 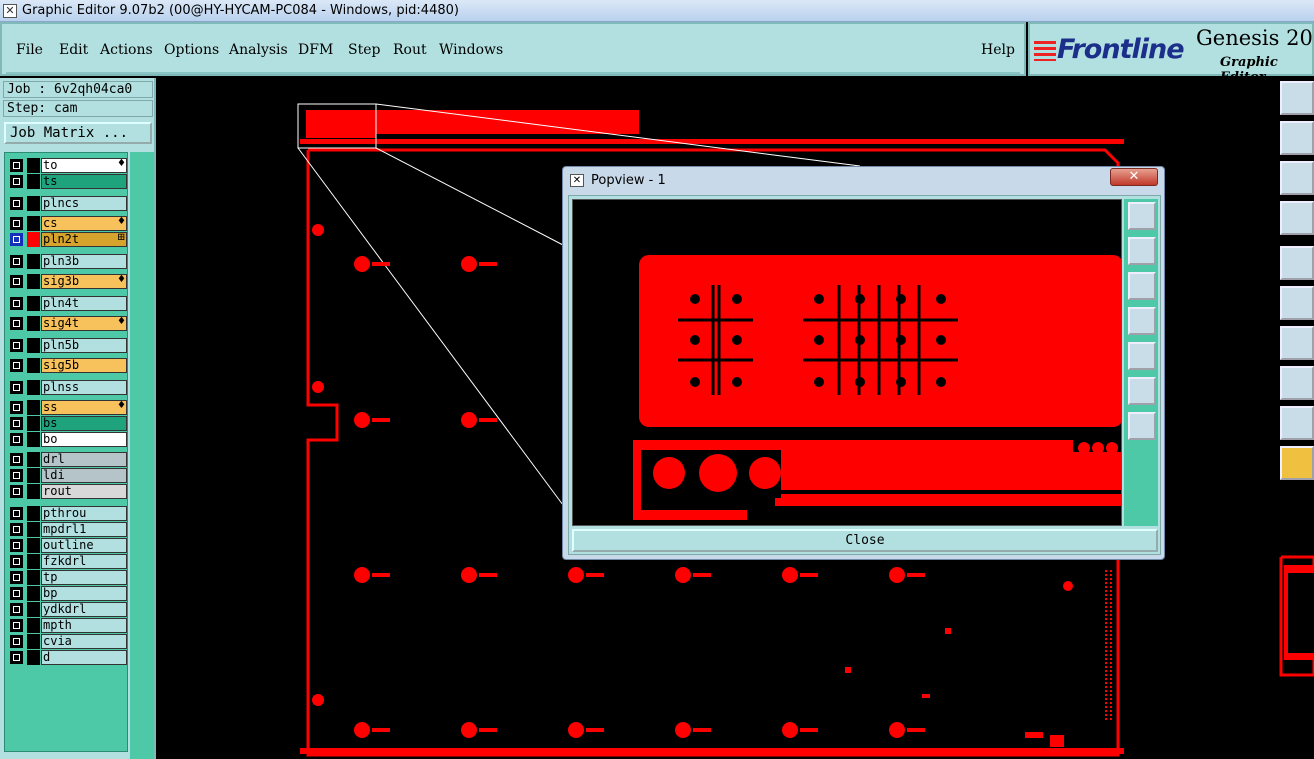 I want to click on layer-row-bp: bp, so click(x=67, y=593).